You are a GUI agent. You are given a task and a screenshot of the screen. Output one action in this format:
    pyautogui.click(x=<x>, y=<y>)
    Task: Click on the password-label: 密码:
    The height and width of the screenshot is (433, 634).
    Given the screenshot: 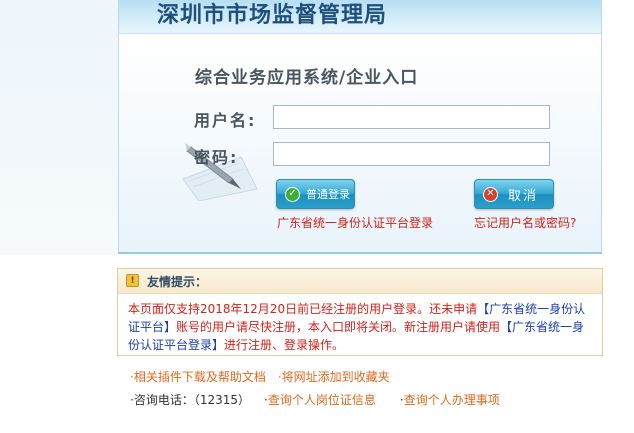 What is the action you would take?
    pyautogui.click(x=216, y=157)
    